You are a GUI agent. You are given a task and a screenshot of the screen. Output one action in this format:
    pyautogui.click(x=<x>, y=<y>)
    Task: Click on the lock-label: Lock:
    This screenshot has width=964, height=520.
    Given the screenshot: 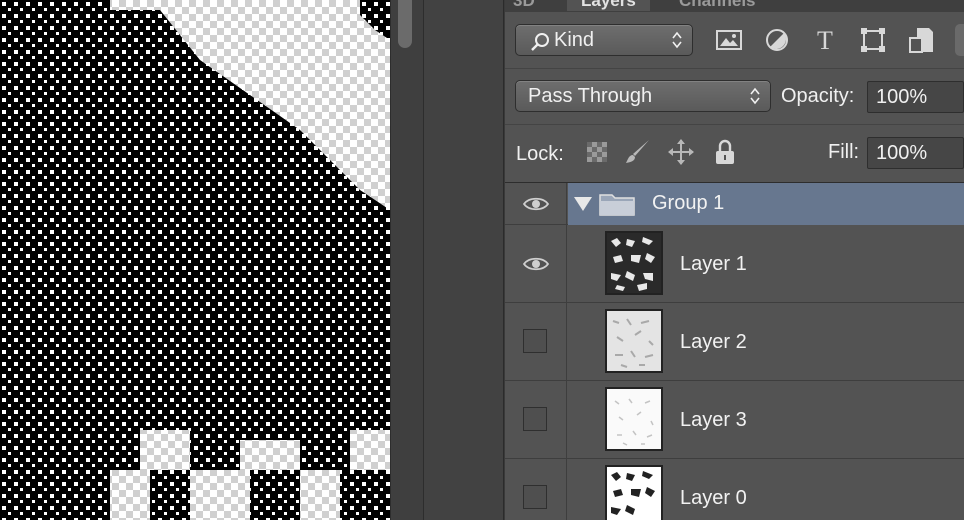 What is the action you would take?
    pyautogui.click(x=540, y=154)
    